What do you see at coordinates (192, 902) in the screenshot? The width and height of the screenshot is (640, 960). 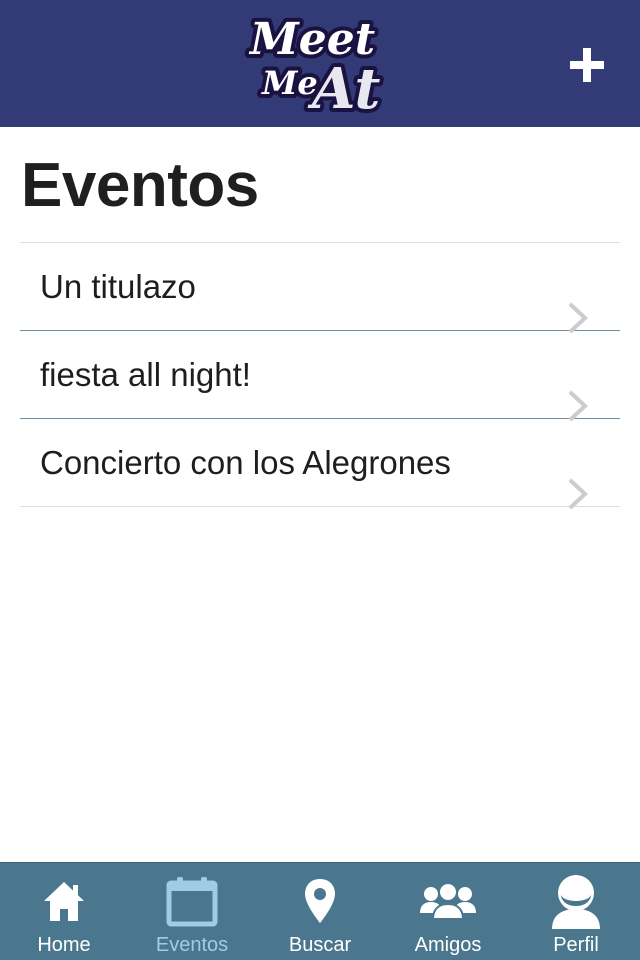 I see `calendar-icon` at bounding box center [192, 902].